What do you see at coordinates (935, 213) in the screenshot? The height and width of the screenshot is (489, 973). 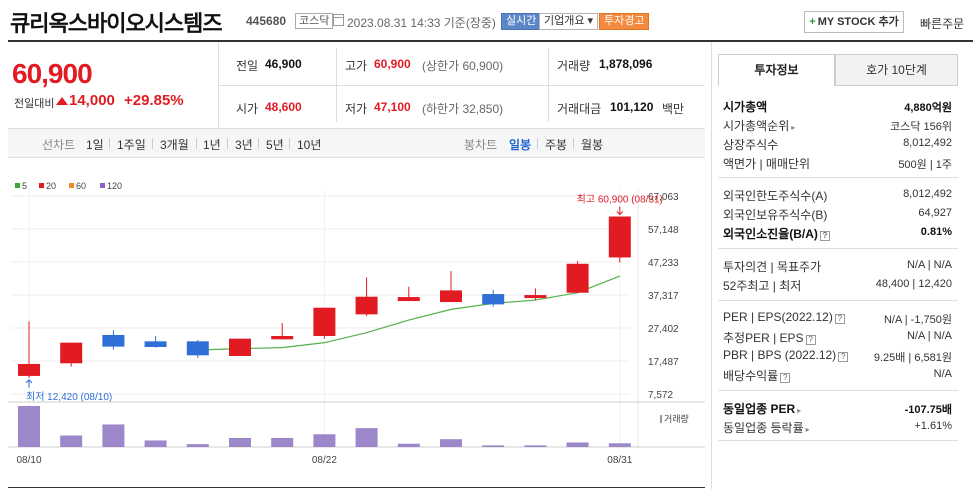 I see `foreign-hold-value: 64,927` at bounding box center [935, 213].